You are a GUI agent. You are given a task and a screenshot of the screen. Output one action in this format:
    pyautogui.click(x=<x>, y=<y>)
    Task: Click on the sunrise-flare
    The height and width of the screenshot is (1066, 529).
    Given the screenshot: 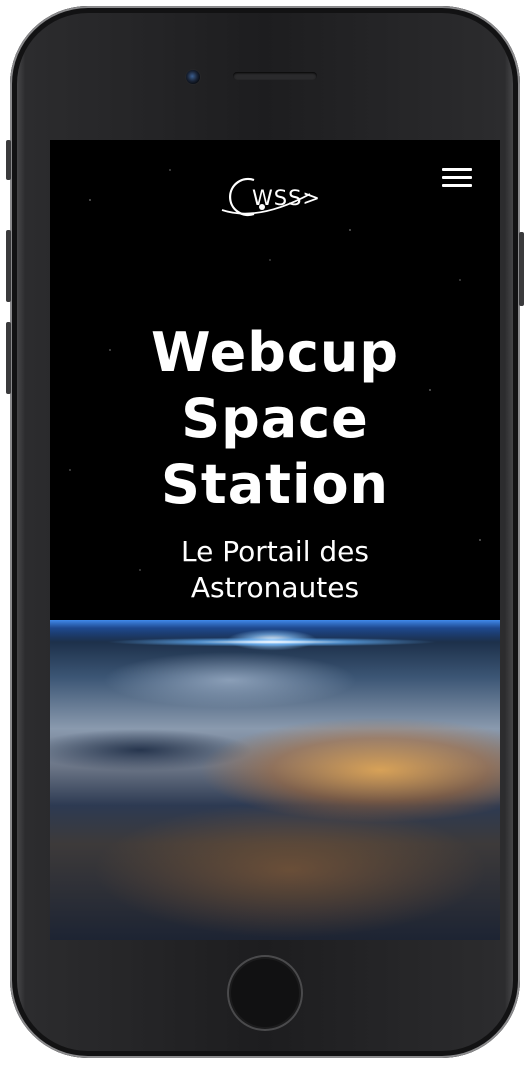 What is the action you would take?
    pyautogui.click(x=275, y=642)
    